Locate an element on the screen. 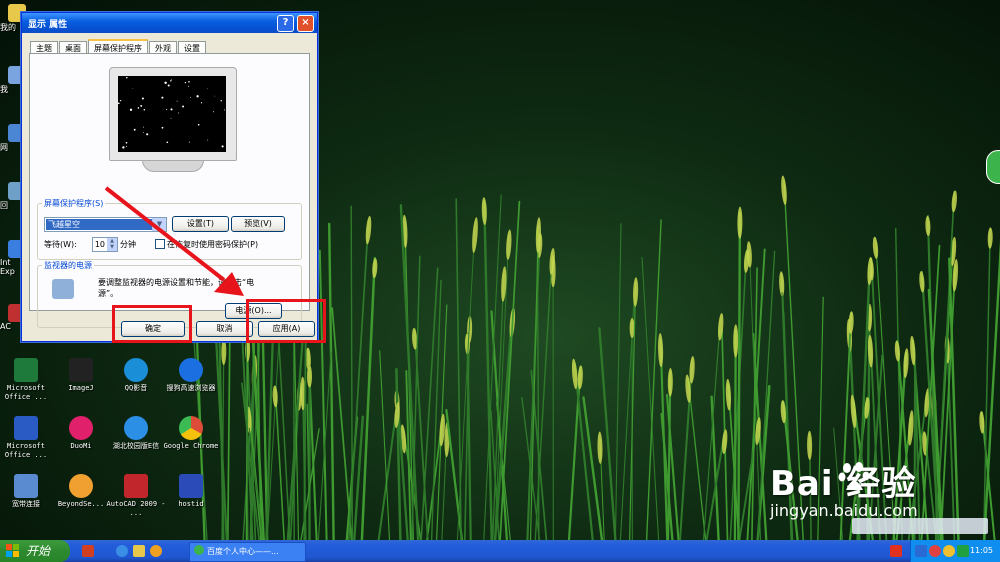  settings-button: 设置(T) is located at coordinates (200, 224).